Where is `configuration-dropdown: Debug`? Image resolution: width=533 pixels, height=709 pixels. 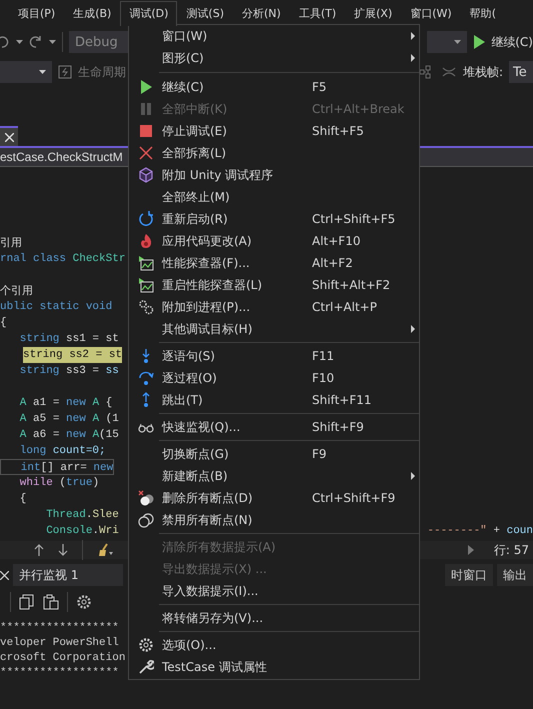
configuration-dropdown: Debug is located at coordinates (99, 42).